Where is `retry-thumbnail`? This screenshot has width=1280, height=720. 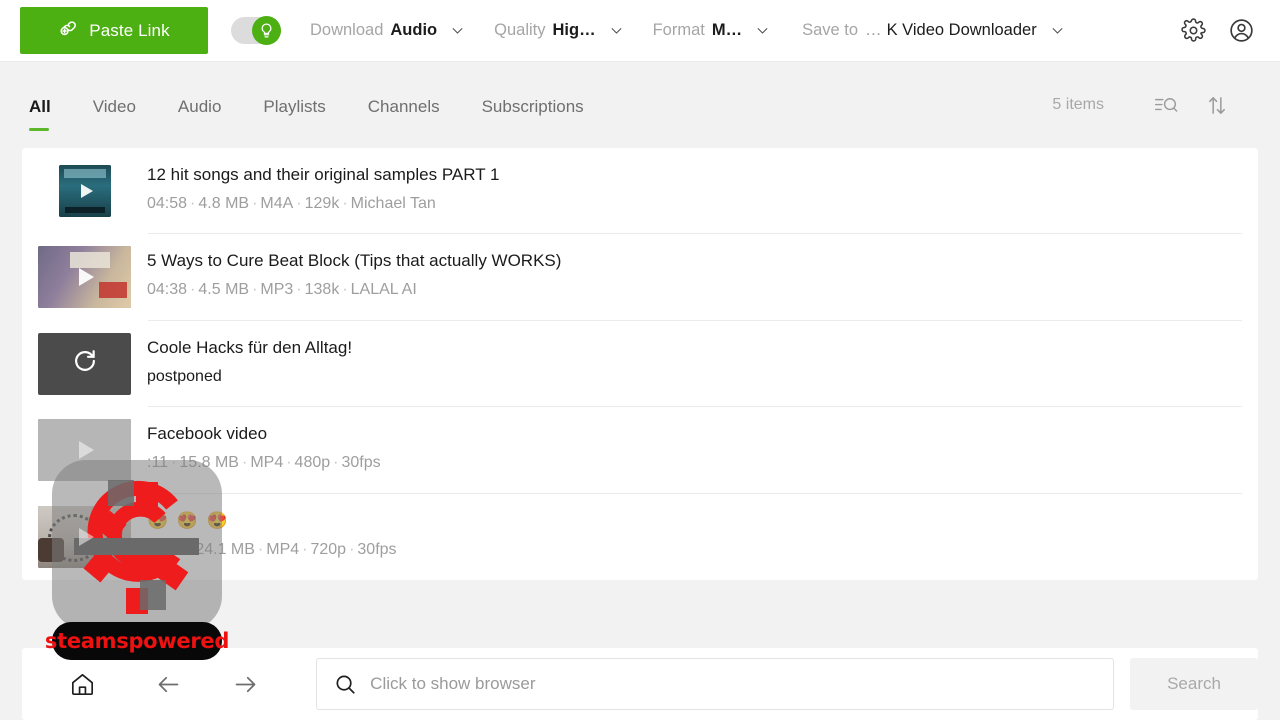
retry-thumbnail is located at coordinates (84, 363).